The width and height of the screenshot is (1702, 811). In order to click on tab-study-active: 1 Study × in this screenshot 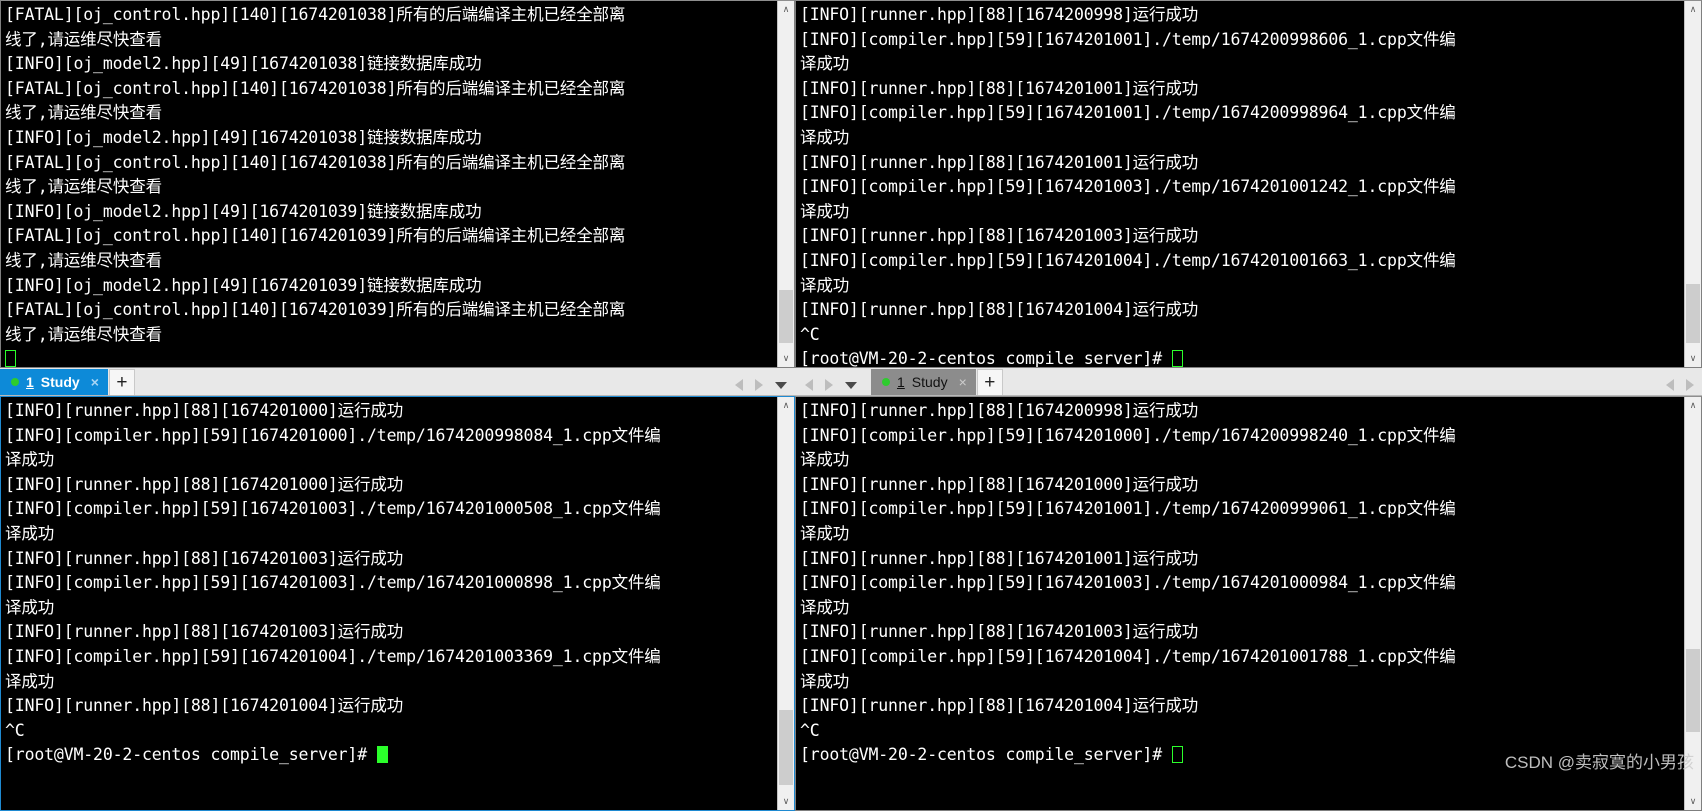, I will do `click(54, 382)`.